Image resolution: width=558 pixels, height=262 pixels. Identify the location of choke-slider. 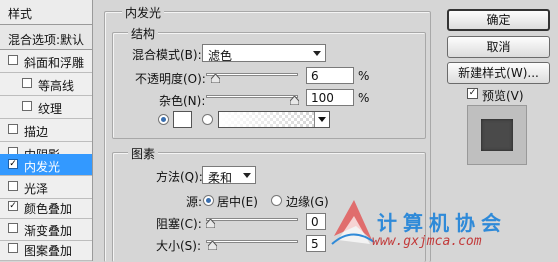
(252, 219).